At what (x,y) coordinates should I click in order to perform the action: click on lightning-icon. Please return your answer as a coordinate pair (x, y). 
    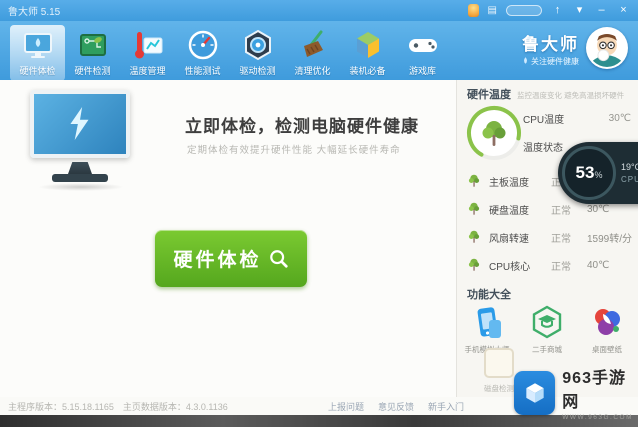
    Looking at the image, I should click on (79, 123).